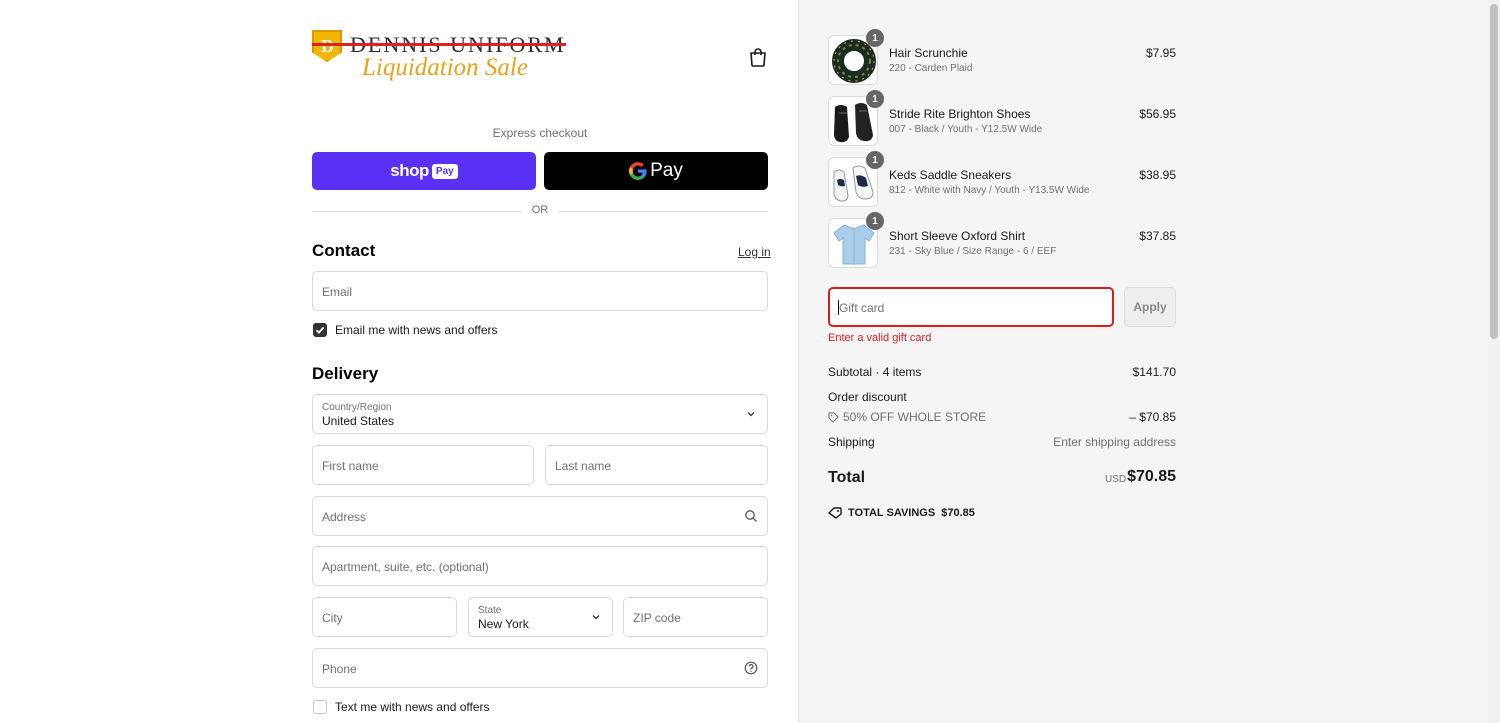 The width and height of the screenshot is (1500, 723). What do you see at coordinates (350, 466) in the screenshot?
I see `first-name-placeholder: First name` at bounding box center [350, 466].